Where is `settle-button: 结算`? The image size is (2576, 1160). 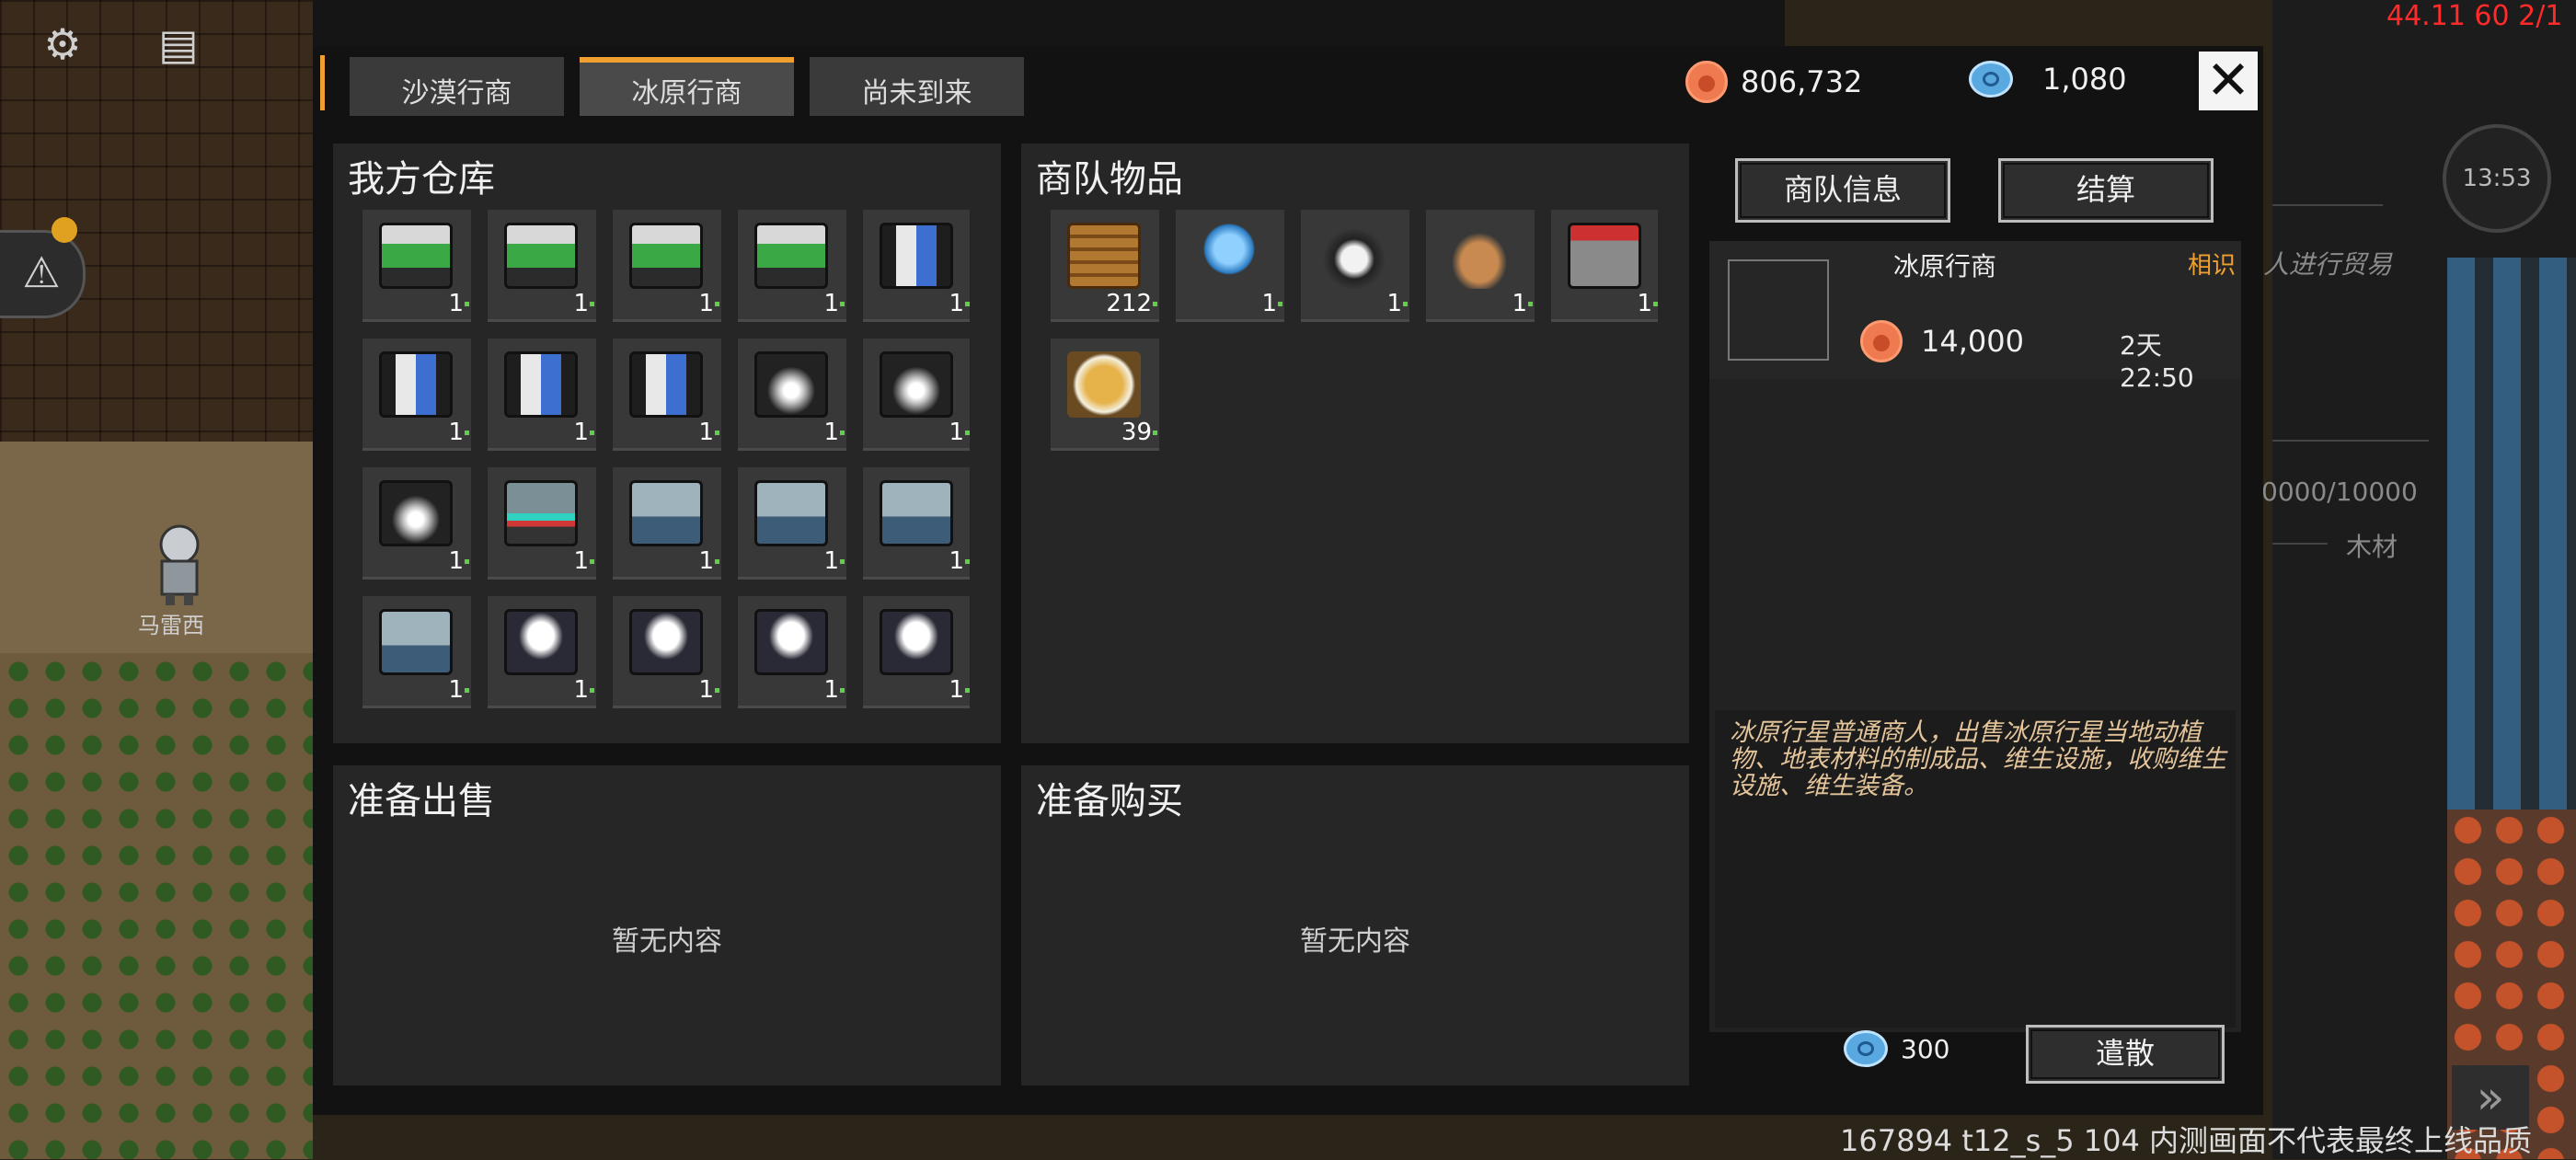
settle-button: 结算 is located at coordinates (2106, 190).